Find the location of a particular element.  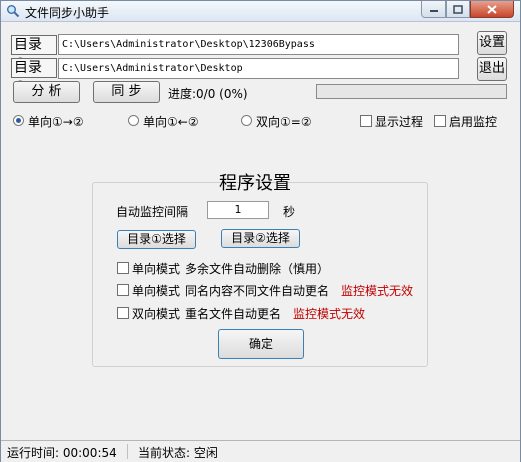

progress-text: 进度:0/0 (0%) is located at coordinates (208, 94).